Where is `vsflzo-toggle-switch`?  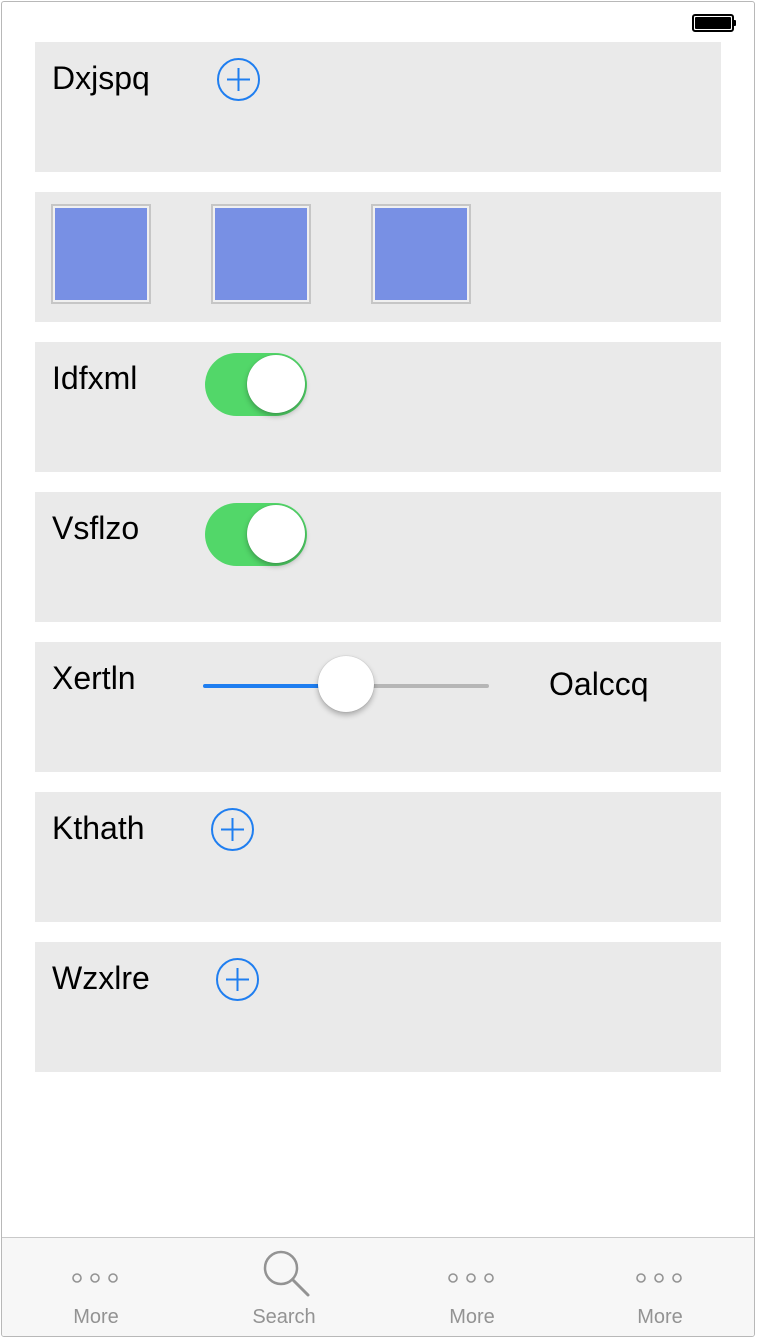
vsflzo-toggle-switch is located at coordinates (256, 534).